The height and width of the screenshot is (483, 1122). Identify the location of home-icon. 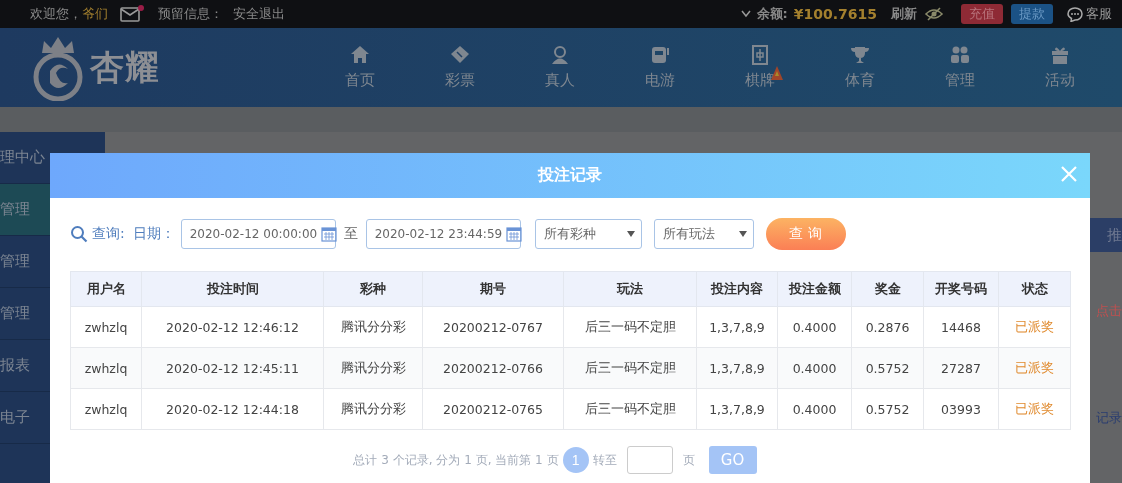
(360, 55).